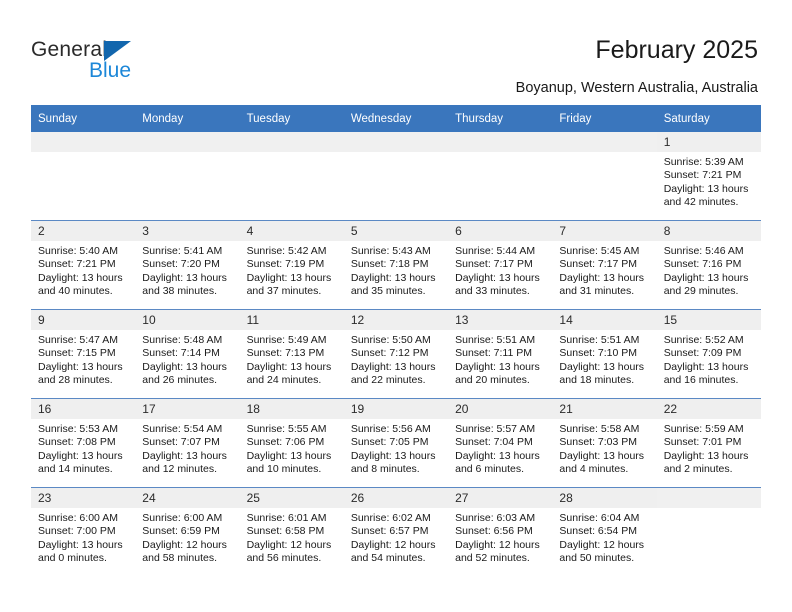 The width and height of the screenshot is (792, 612). I want to click on sunset-text: Sunset: 7:17 PM, so click(494, 264).